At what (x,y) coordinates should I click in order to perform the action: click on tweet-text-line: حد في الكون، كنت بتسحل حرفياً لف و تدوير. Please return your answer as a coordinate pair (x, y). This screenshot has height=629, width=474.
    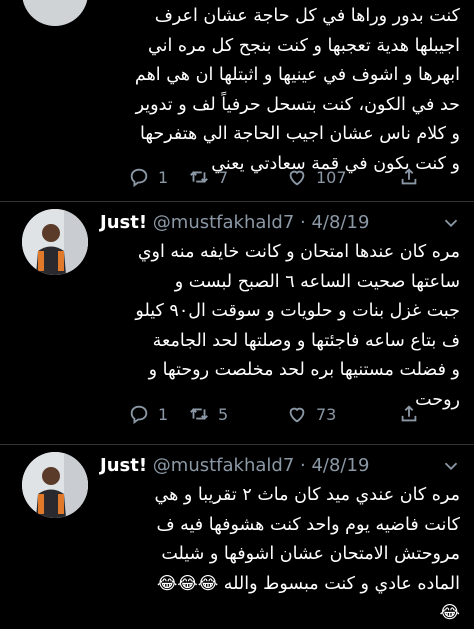
    Looking at the image, I should click on (297, 104).